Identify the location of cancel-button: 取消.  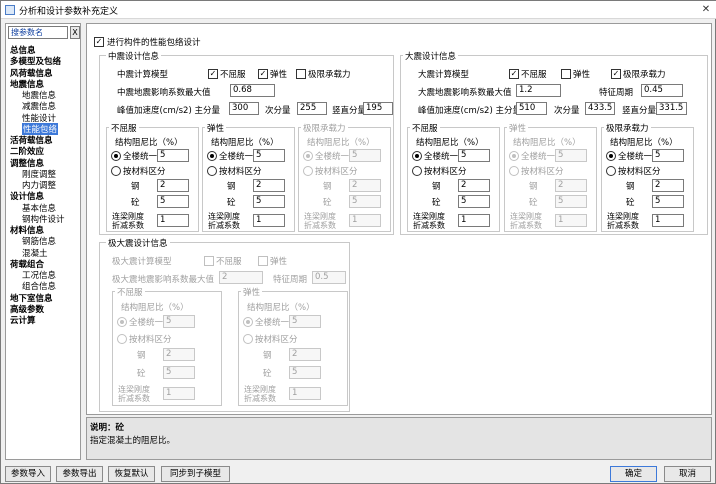
(687, 474).